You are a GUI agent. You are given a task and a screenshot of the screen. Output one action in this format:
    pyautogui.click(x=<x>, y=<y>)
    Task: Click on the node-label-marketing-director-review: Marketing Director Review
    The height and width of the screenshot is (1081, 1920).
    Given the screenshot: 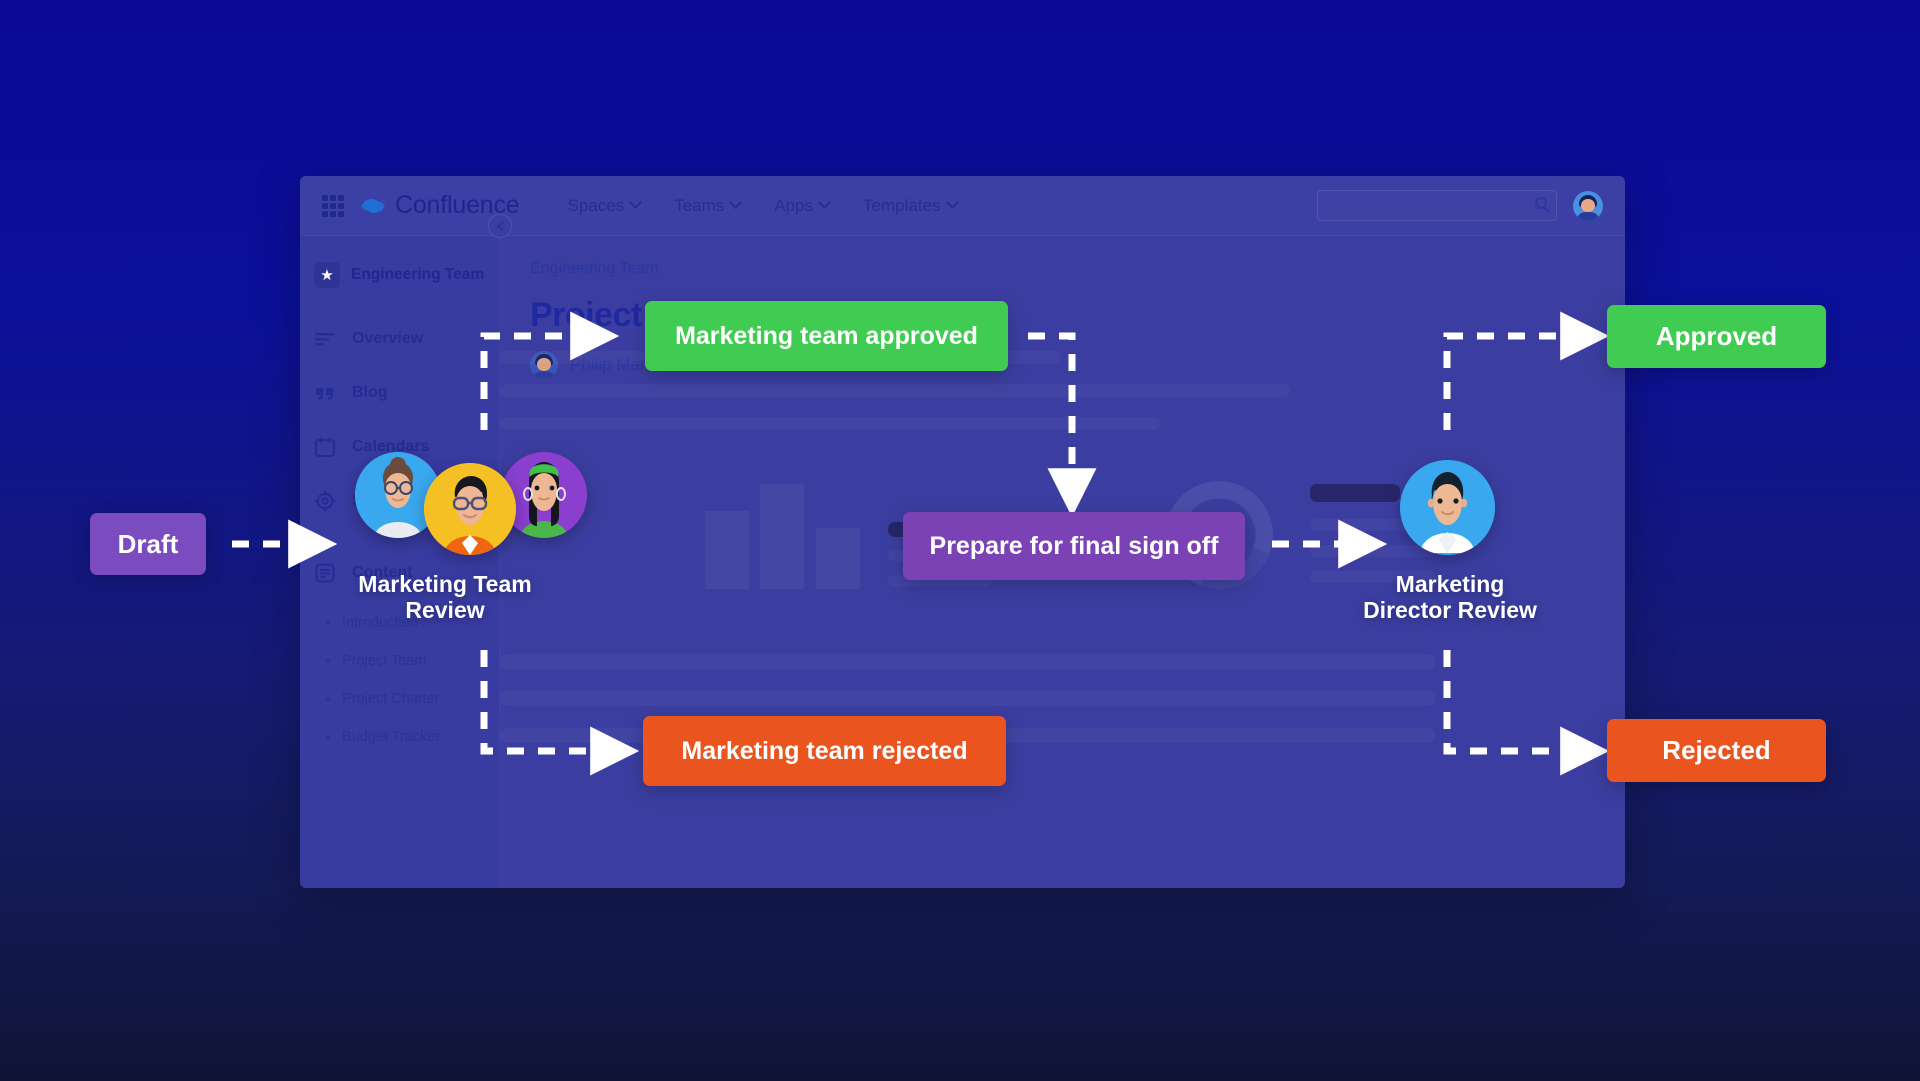 What is the action you would take?
    pyautogui.click(x=1450, y=597)
    